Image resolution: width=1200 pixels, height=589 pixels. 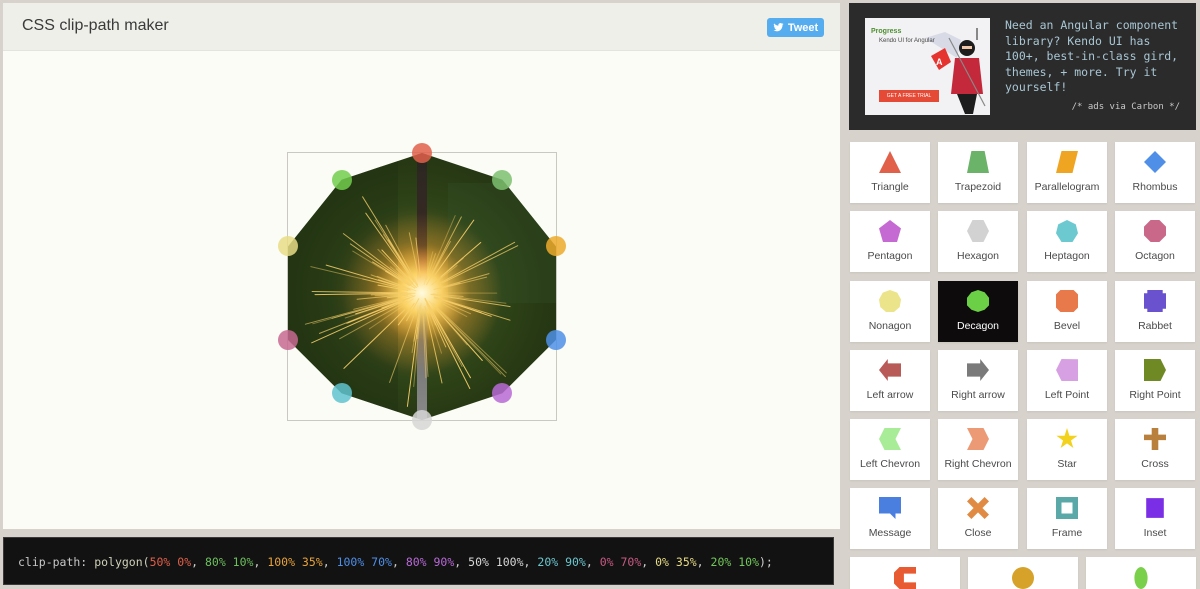 I want to click on right-chevron-icon, so click(x=978, y=439).